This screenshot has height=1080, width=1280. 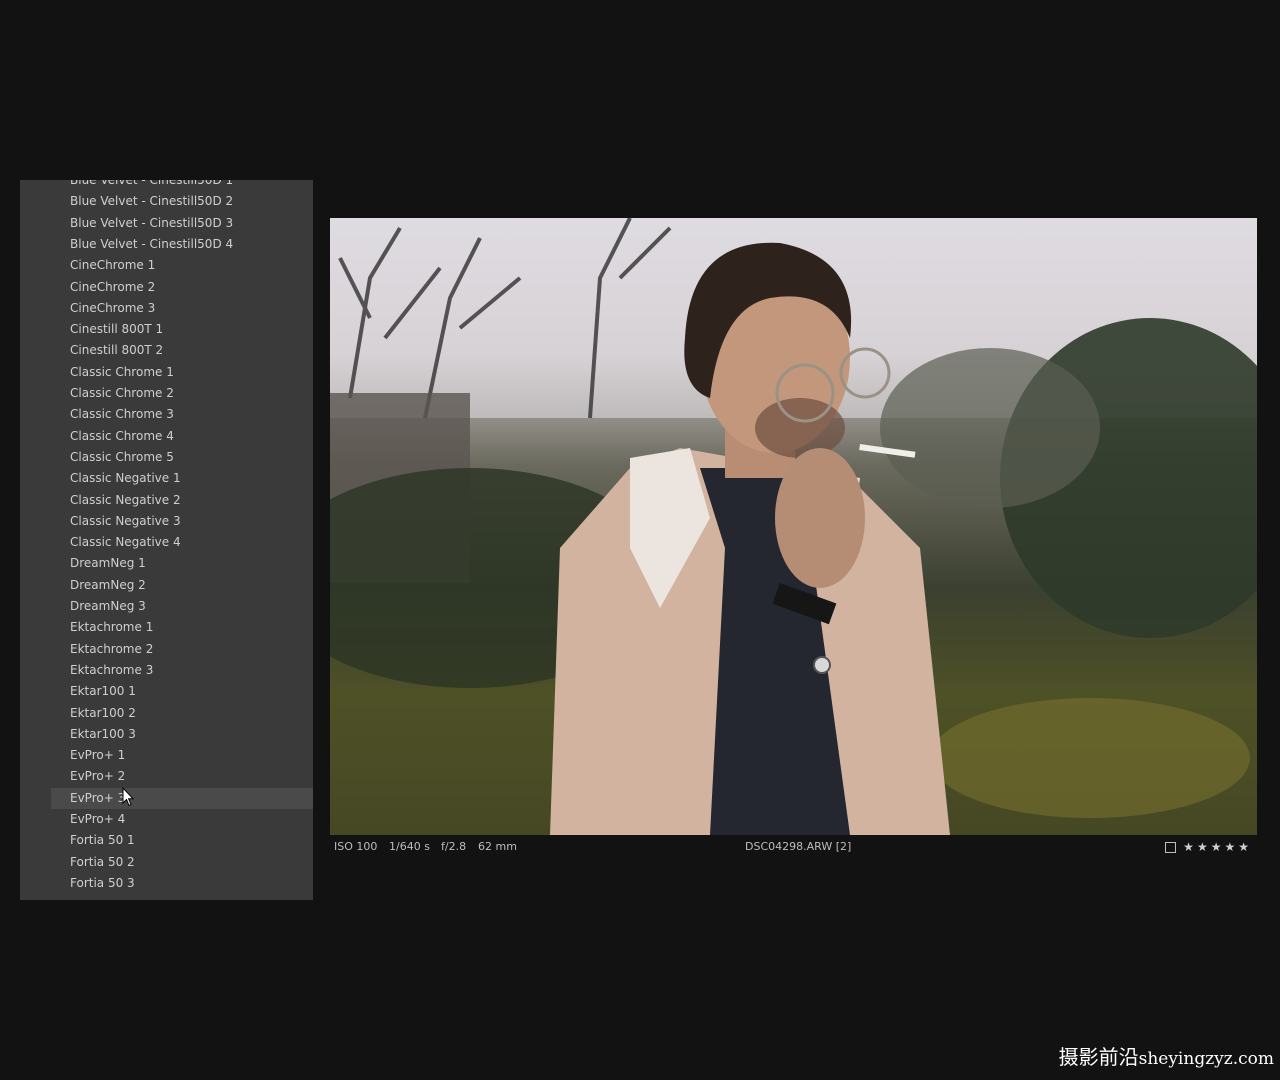 I want to click on mouse-cursor-icon, so click(x=128, y=797).